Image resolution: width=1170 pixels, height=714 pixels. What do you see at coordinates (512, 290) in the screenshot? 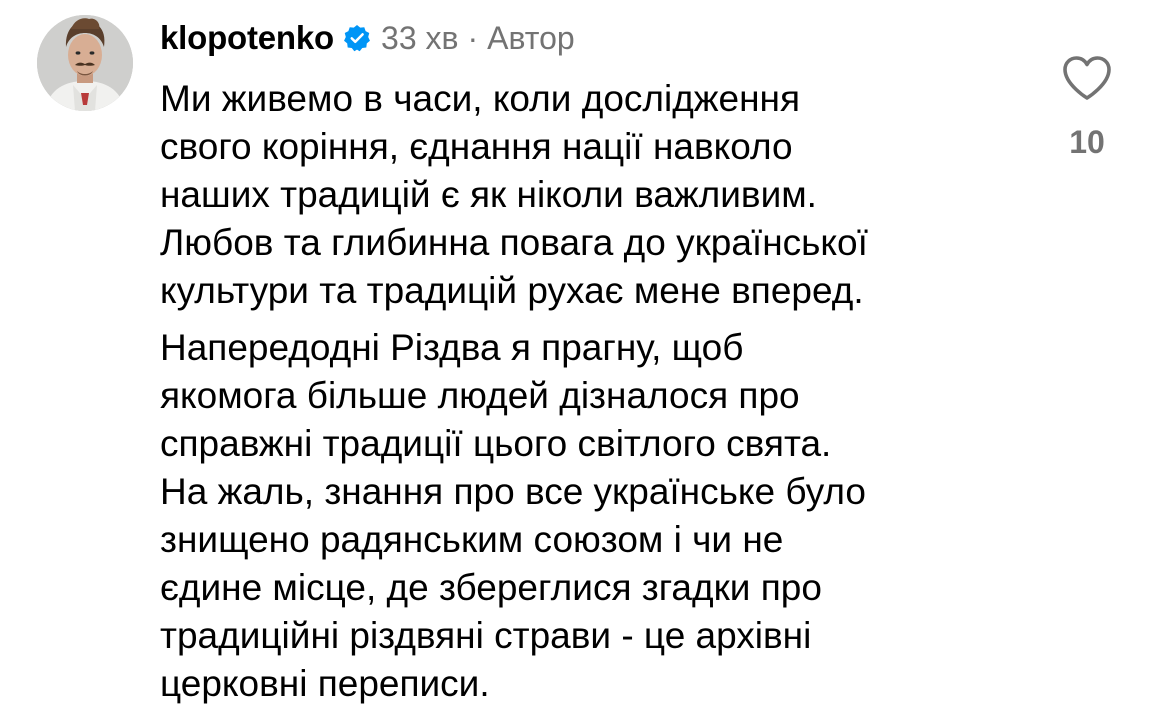
I see `comment-line: культури та традицій рухає мене вперед.` at bounding box center [512, 290].